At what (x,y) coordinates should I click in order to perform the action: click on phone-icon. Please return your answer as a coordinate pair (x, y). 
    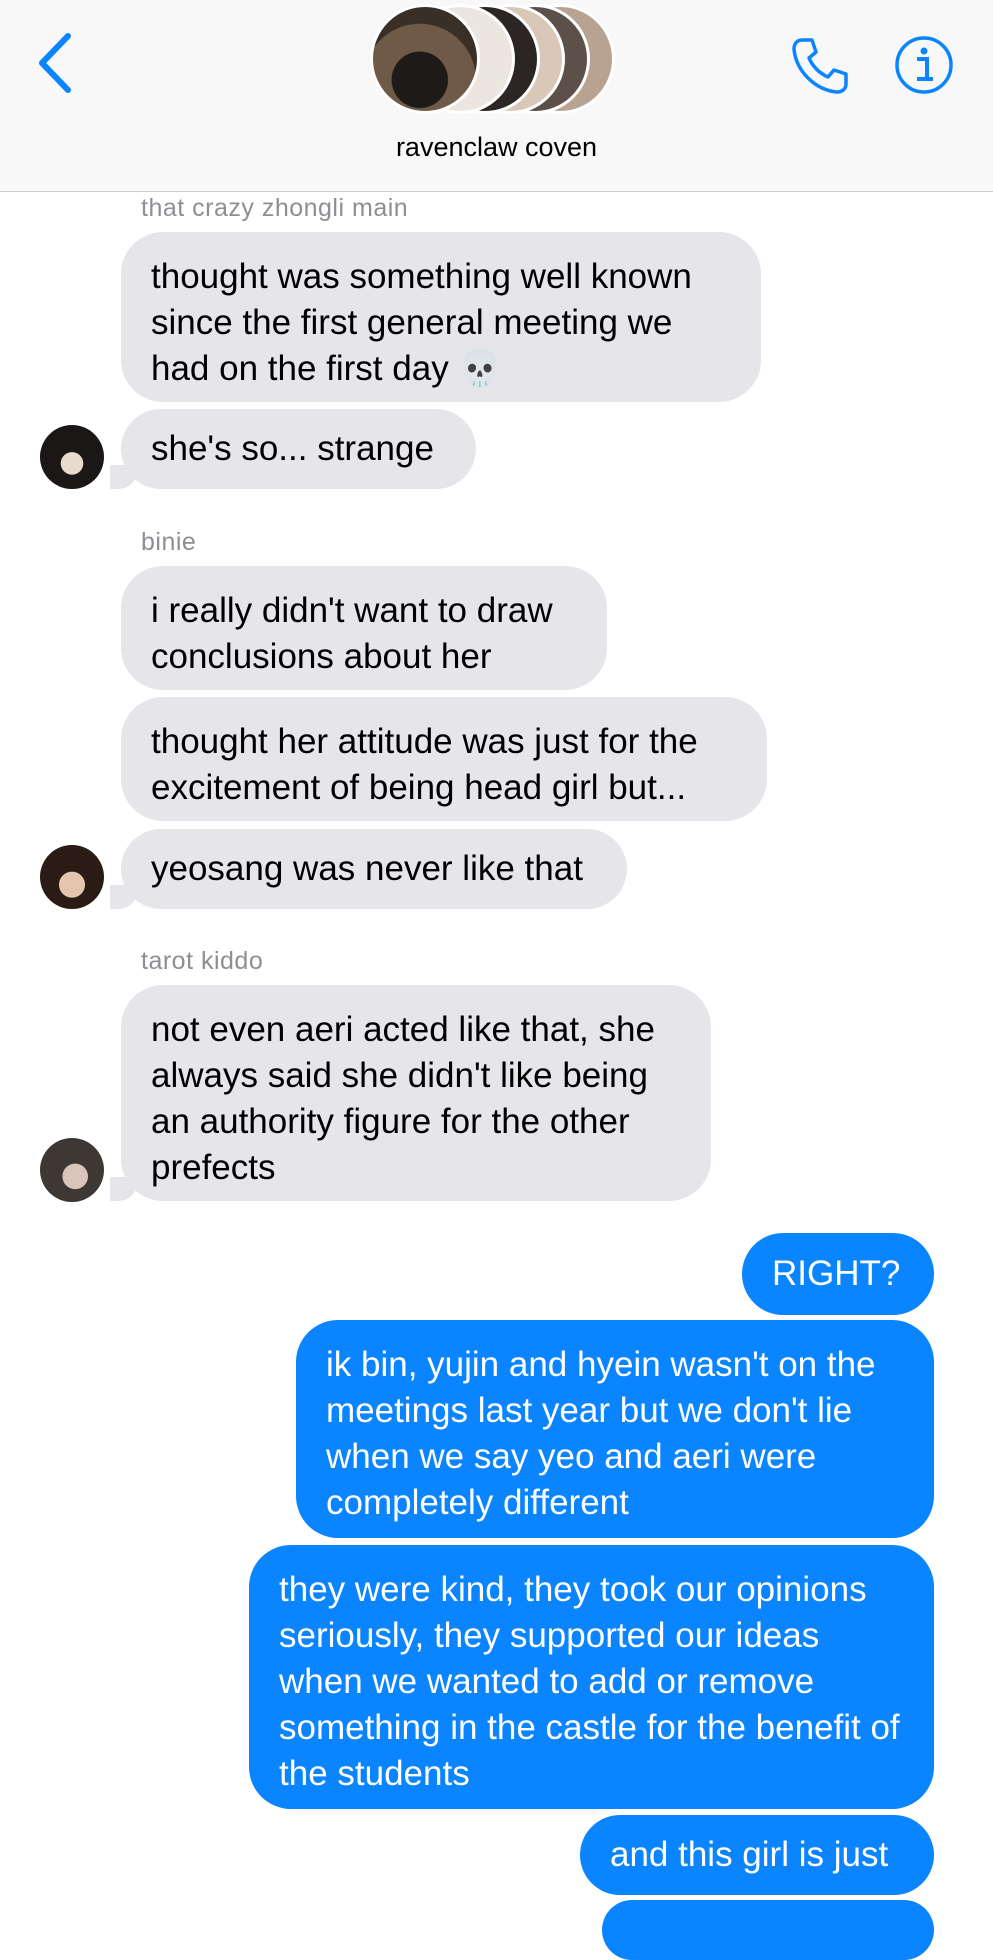
    Looking at the image, I should click on (820, 66).